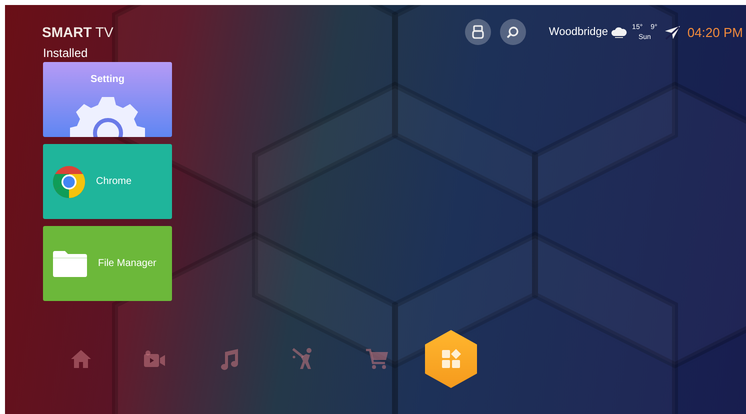 Image resolution: width=746 pixels, height=414 pixels. Describe the element at coordinates (69, 181) in the screenshot. I see `chrome-logo-icon` at that location.